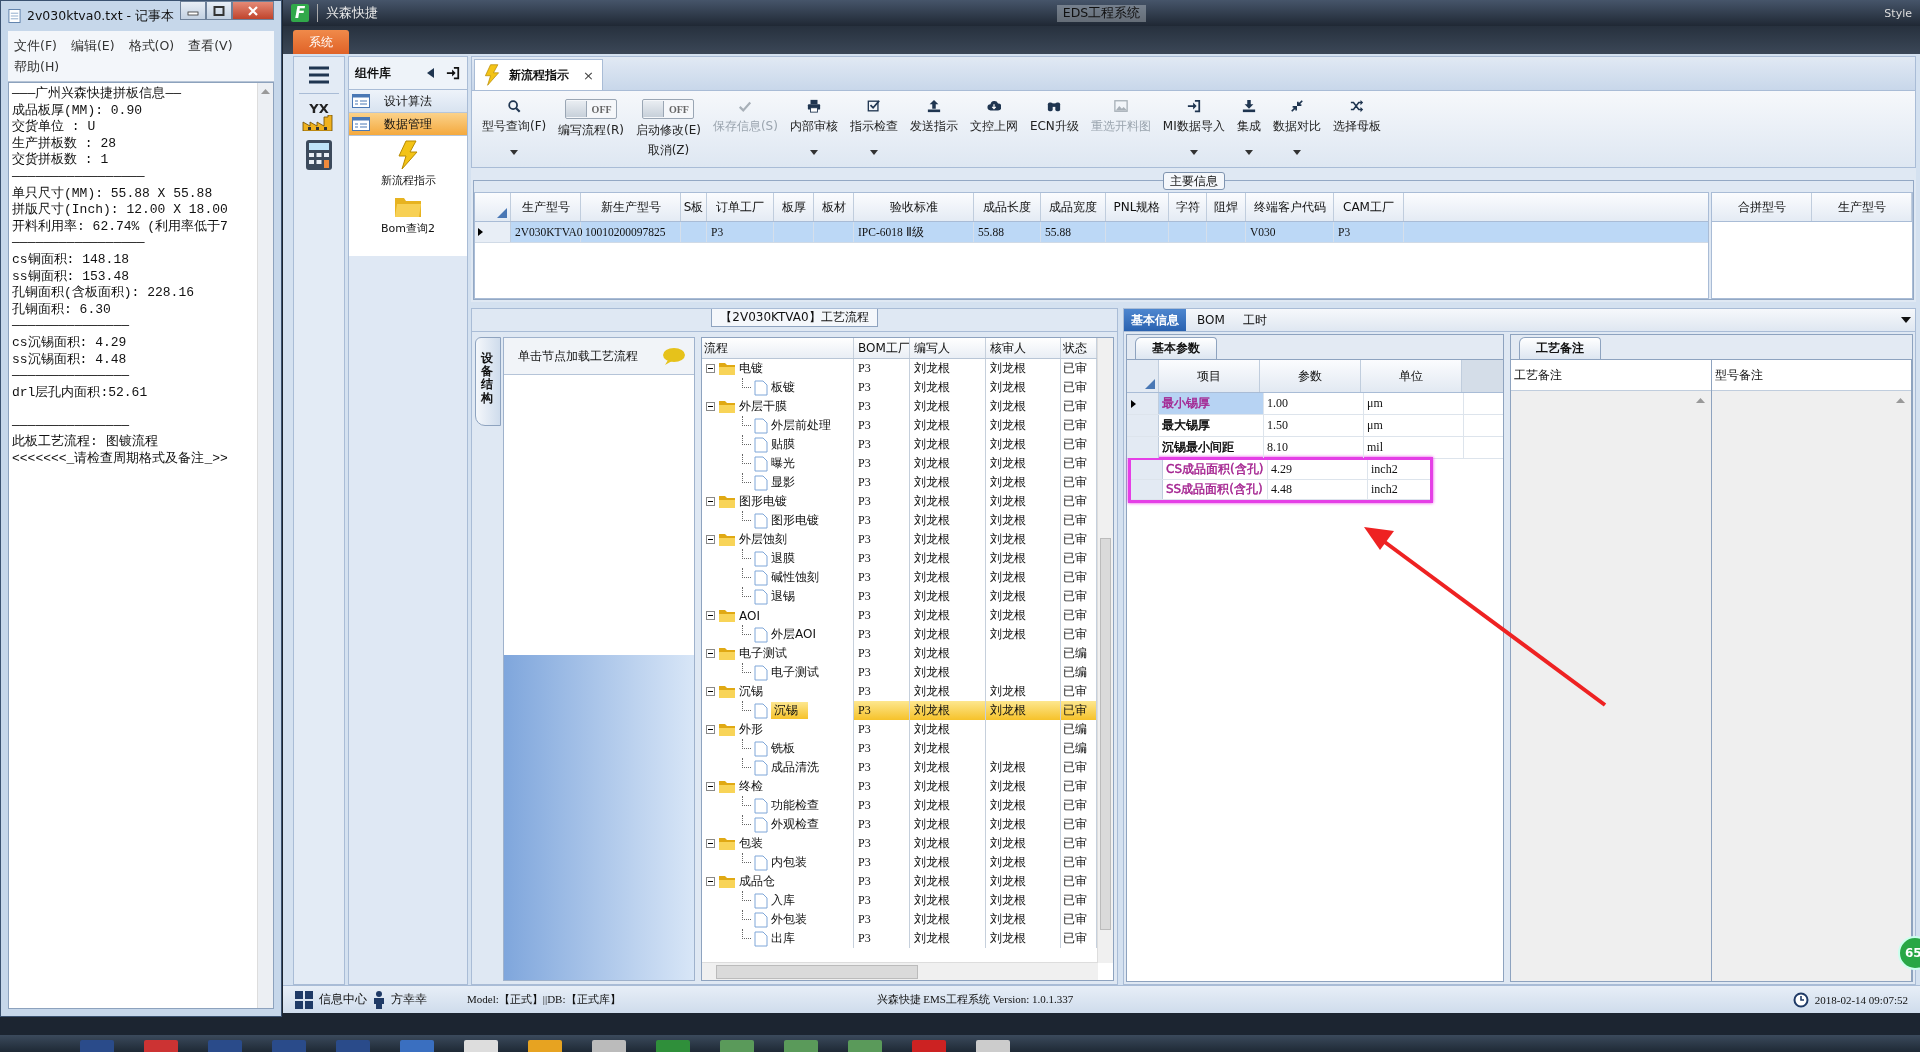  Describe the element at coordinates (873, 117) in the screenshot. I see `toolbar-button: 指示检查` at that location.